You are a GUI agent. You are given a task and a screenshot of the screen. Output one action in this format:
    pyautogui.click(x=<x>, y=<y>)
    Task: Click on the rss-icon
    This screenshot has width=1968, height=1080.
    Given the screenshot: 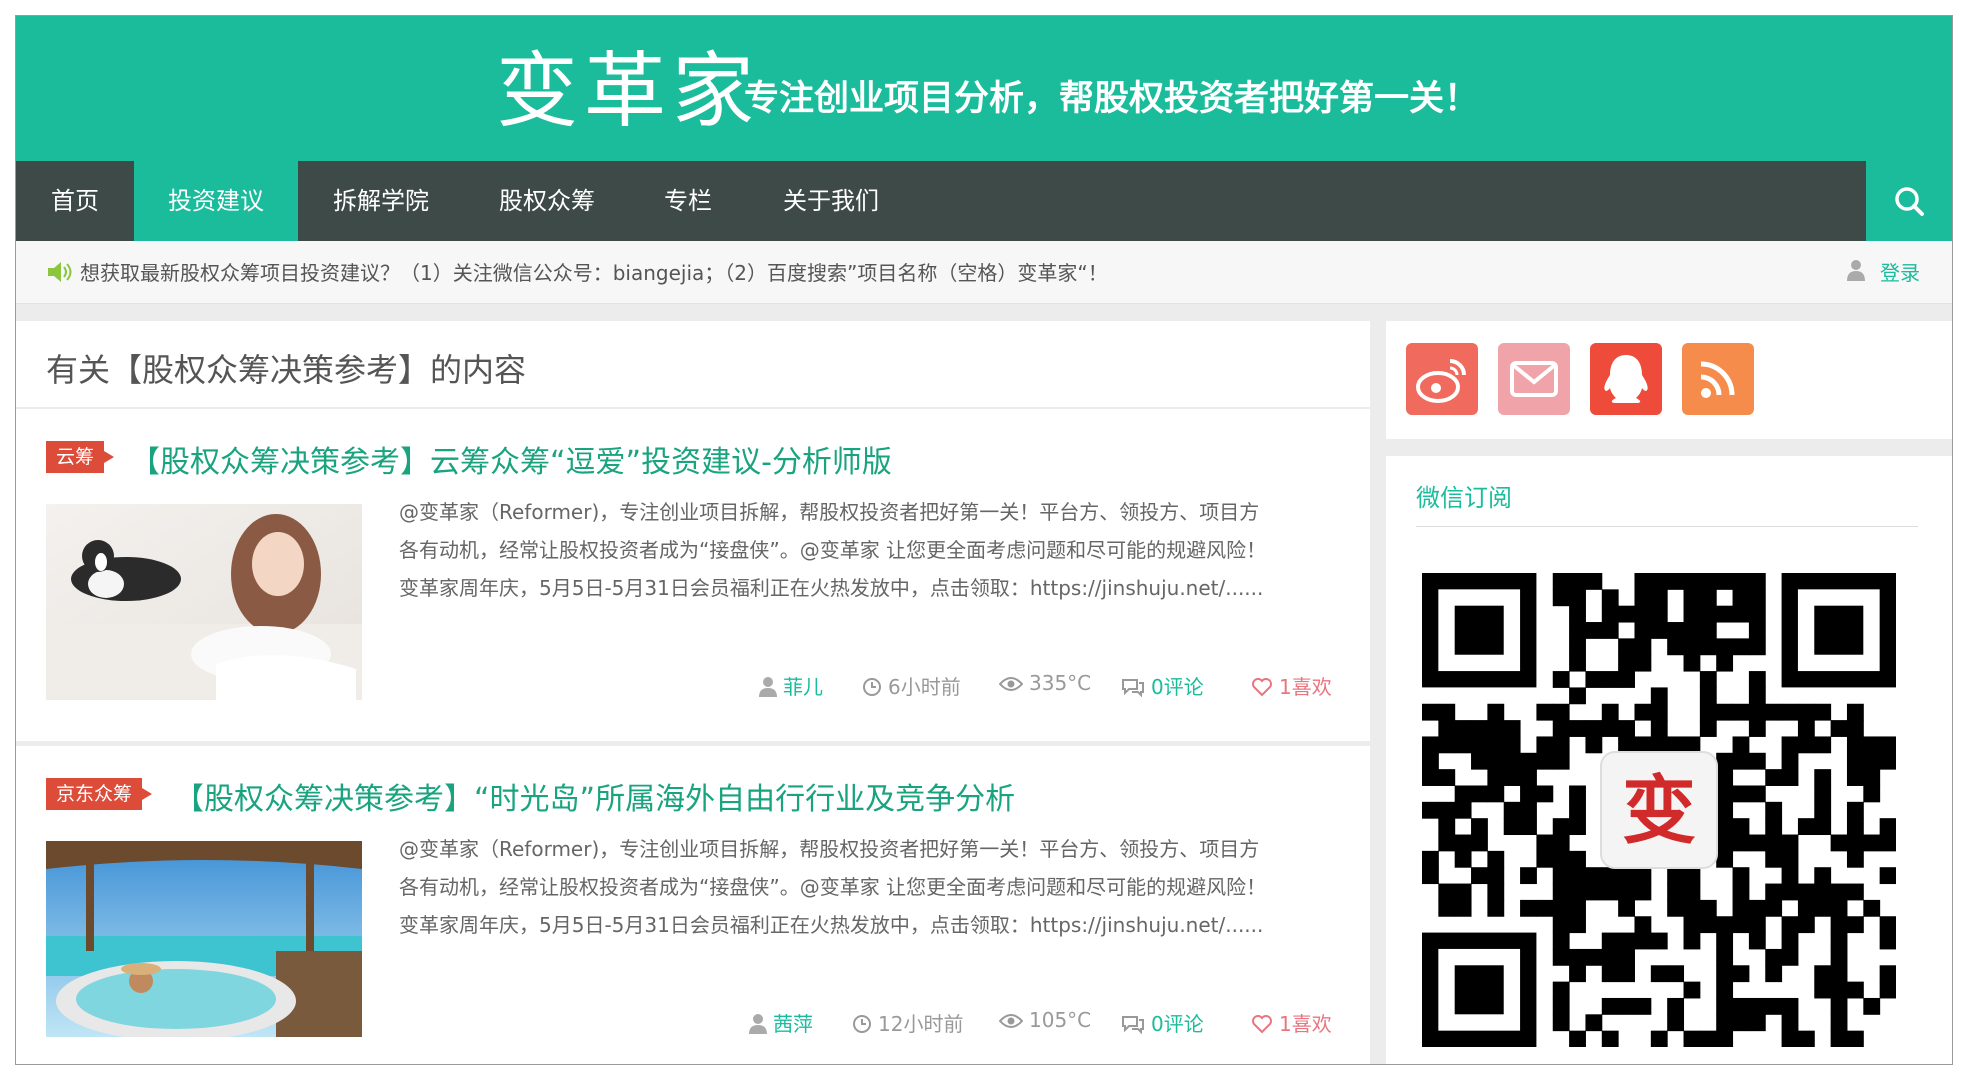 What is the action you would take?
    pyautogui.click(x=1717, y=379)
    